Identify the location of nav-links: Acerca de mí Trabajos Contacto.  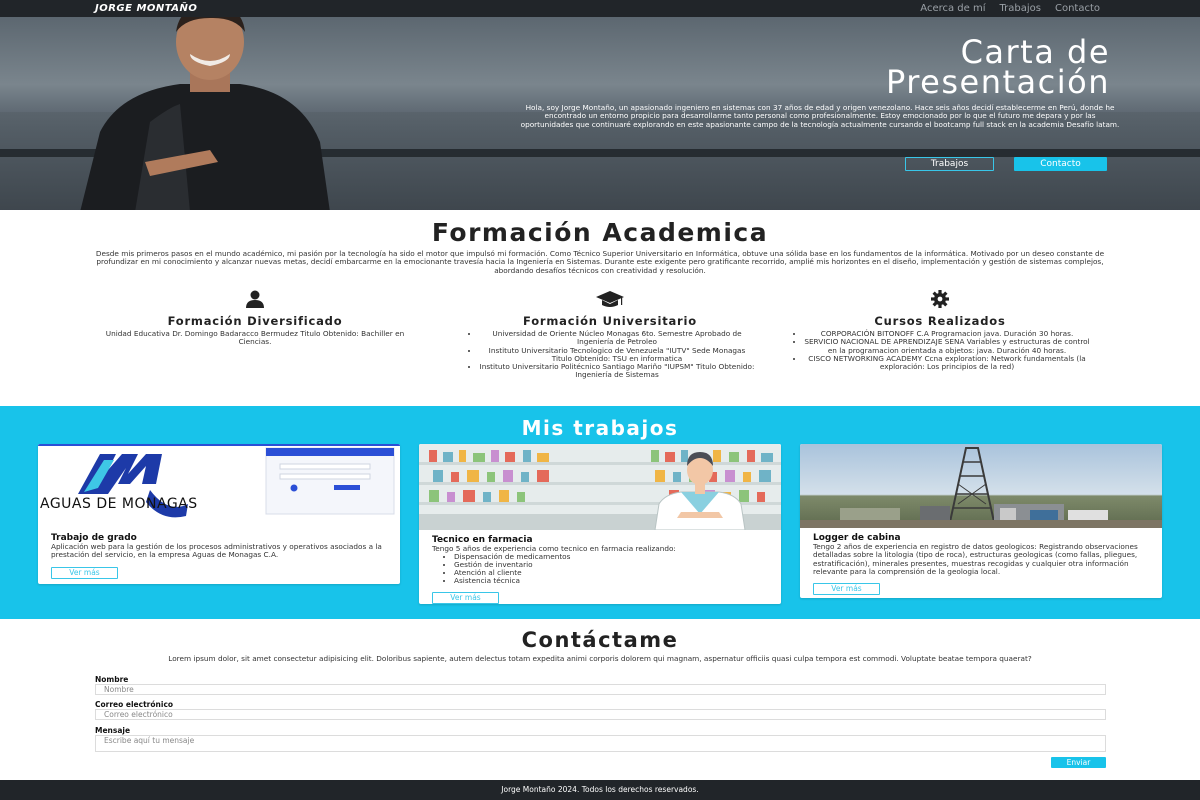
(1010, 8).